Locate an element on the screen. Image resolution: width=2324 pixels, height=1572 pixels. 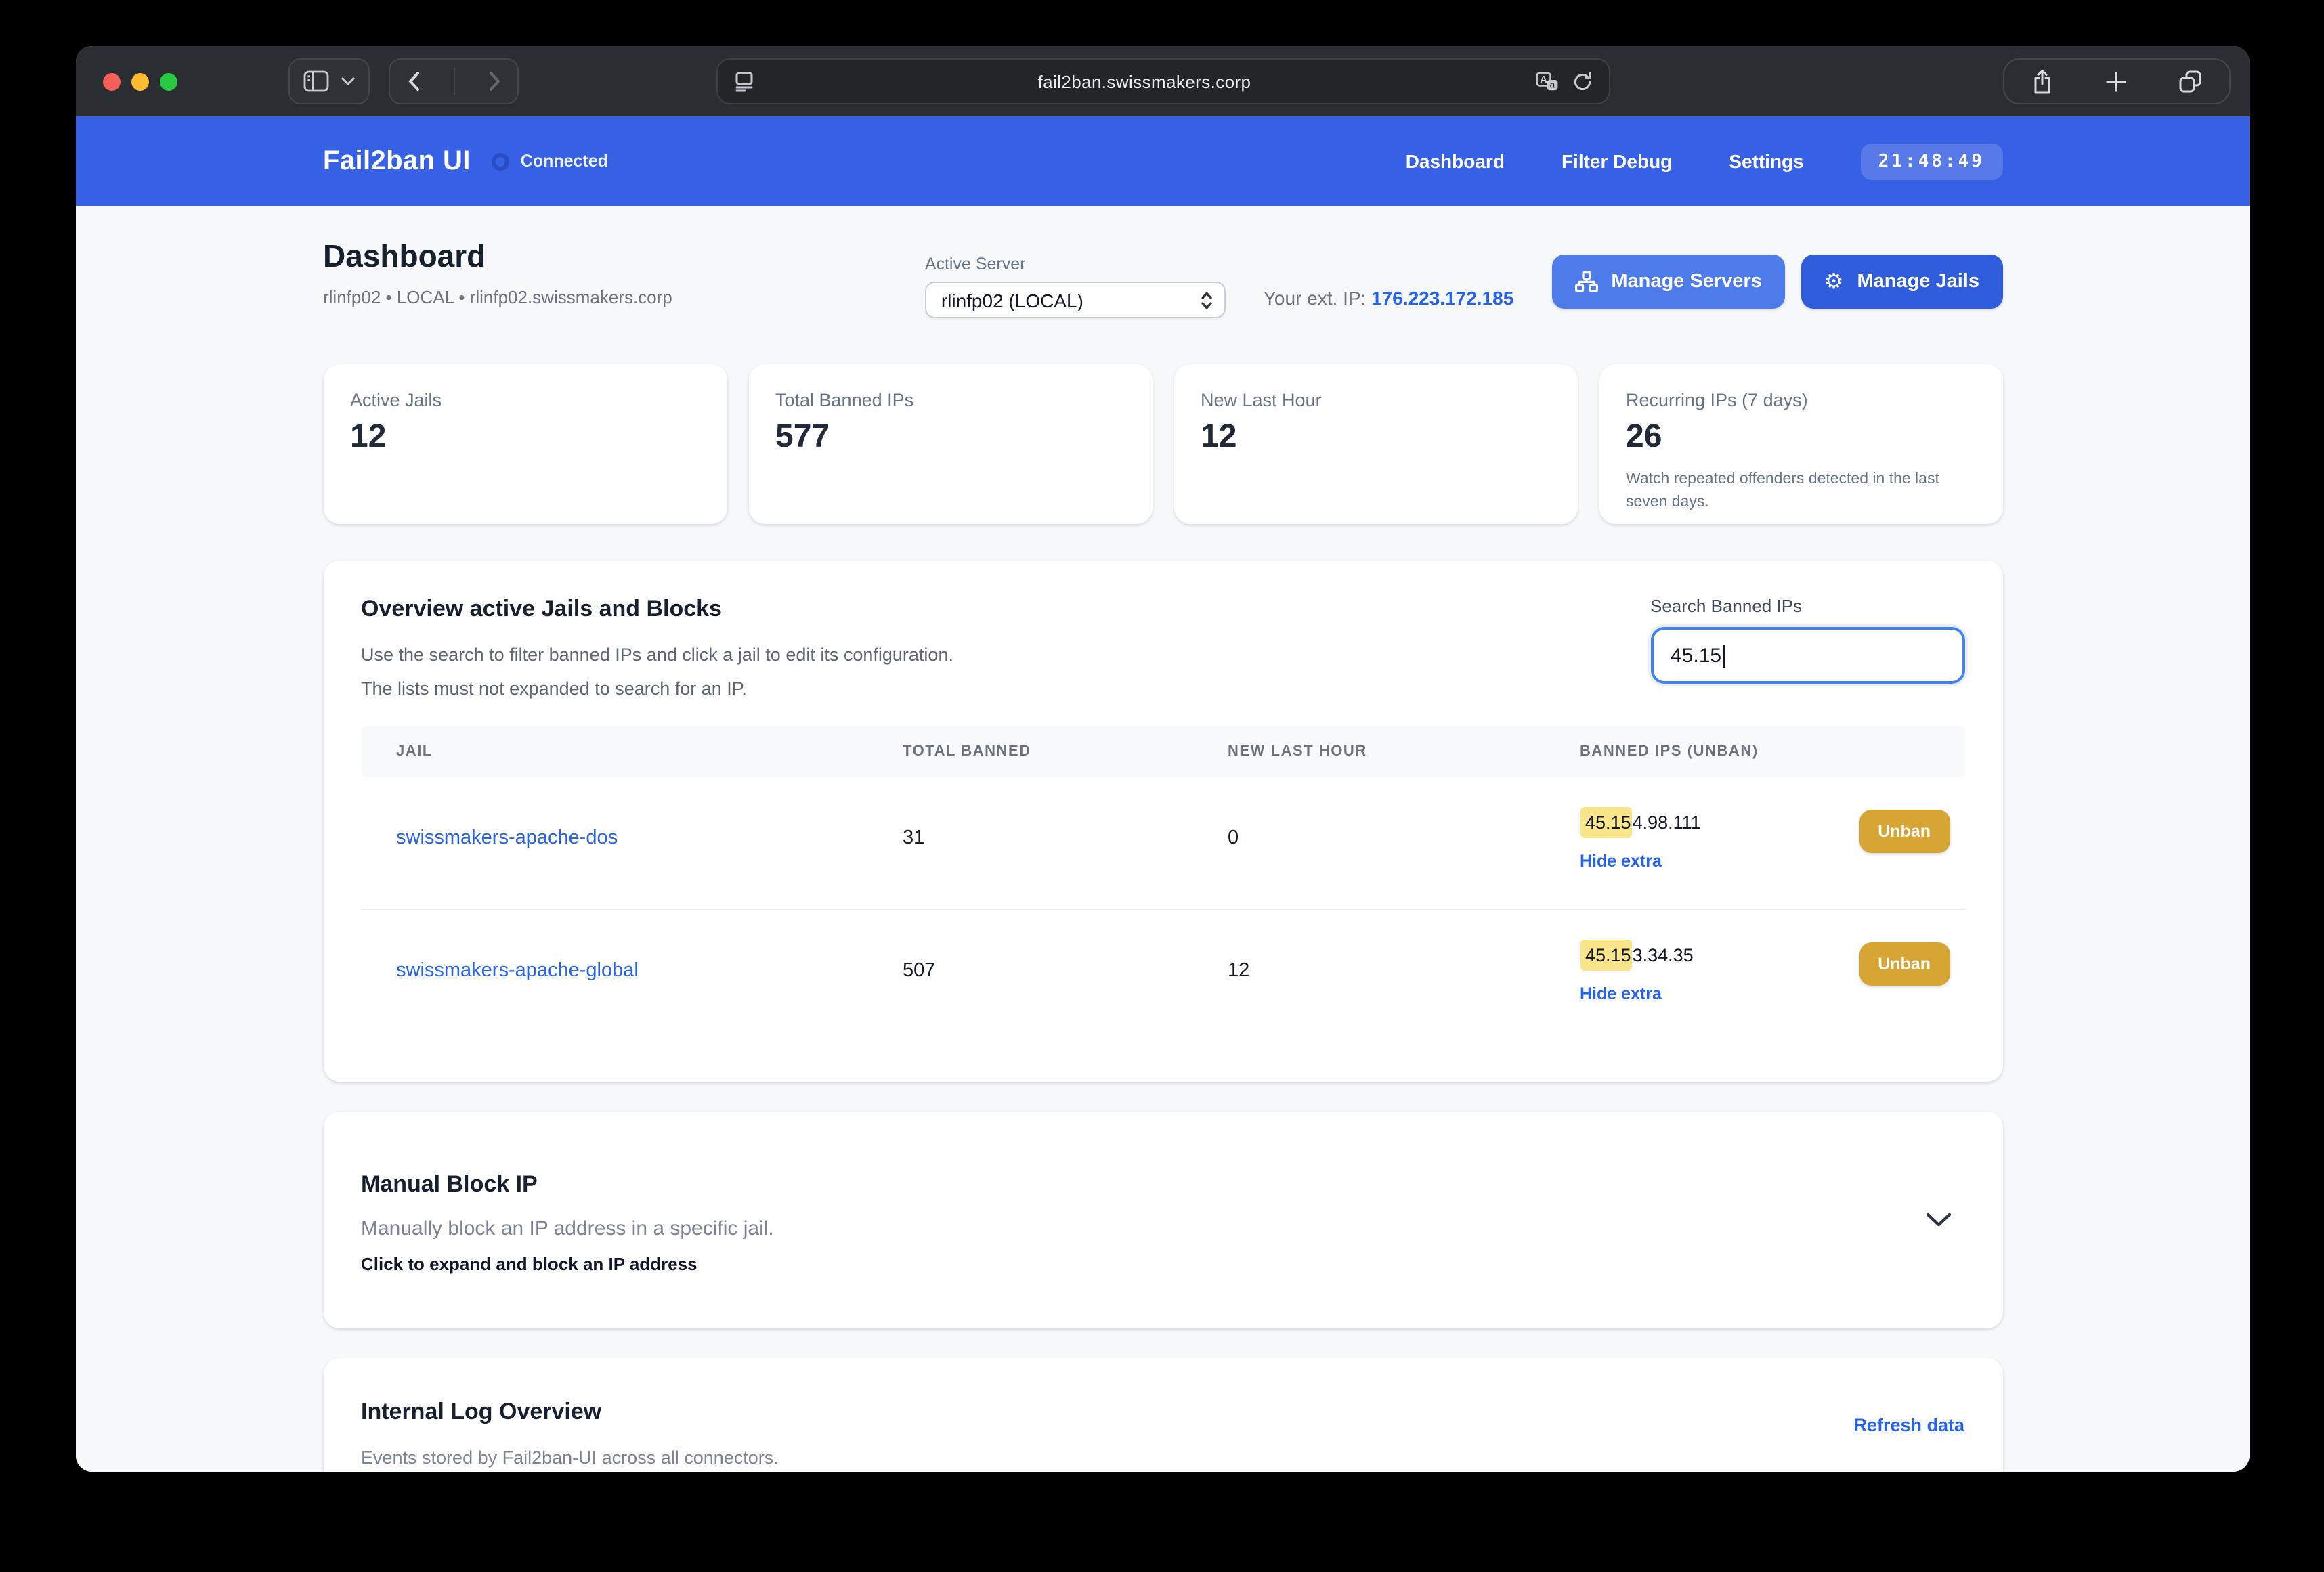
toolbar-right-group is located at coordinates (2117, 81).